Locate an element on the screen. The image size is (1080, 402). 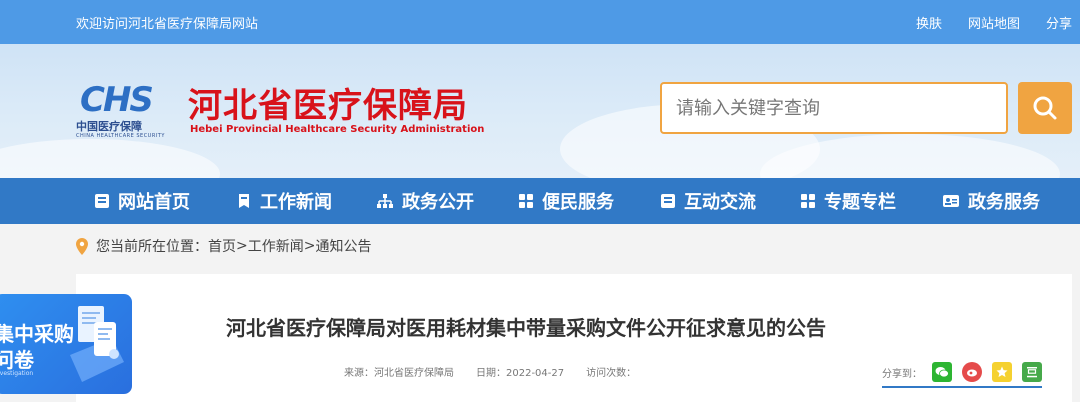
breadcrumb-section: 工作新闻 is located at coordinates (276, 246).